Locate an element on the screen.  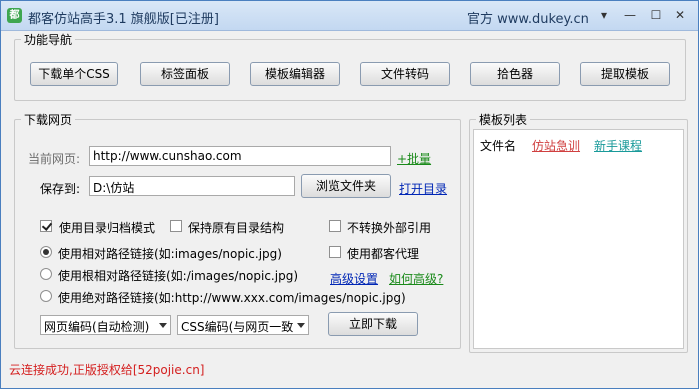
page-encoding-select: 网页编码(自动检测) is located at coordinates (105, 325).